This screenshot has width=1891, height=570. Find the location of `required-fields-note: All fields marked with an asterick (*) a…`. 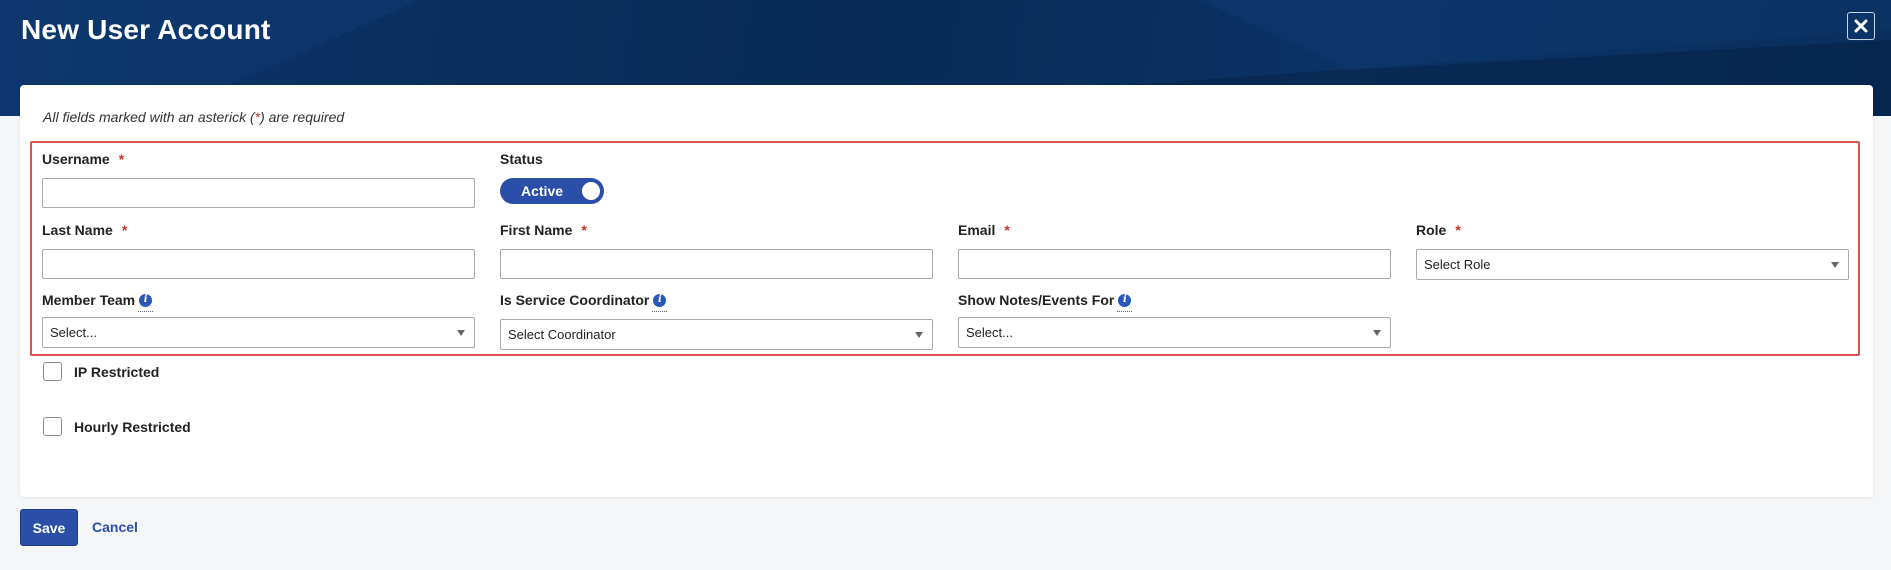

required-fields-note: All fields marked with an asterick (*) a… is located at coordinates (193, 117).